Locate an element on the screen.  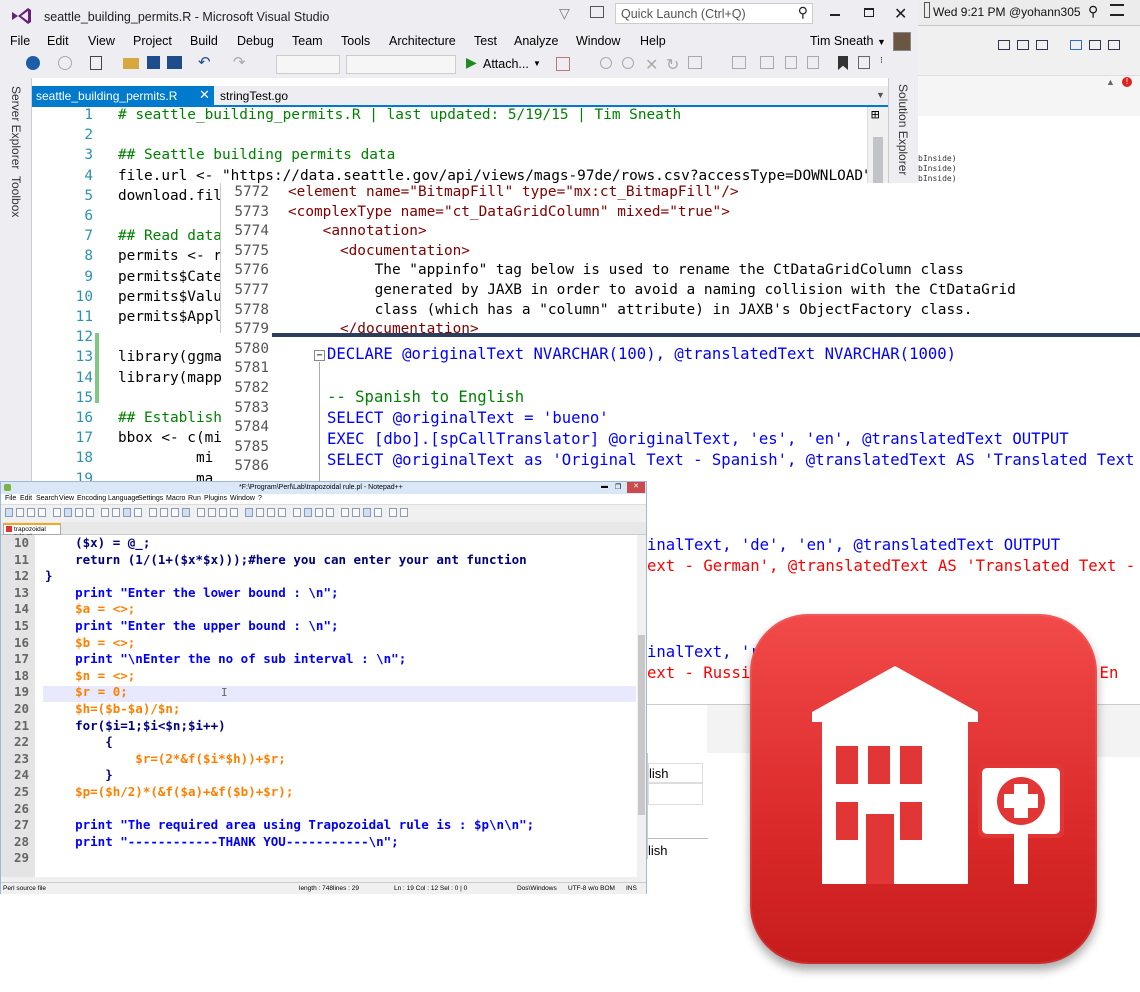
attach-dropdown-icon: ▼ is located at coordinates (537, 63).